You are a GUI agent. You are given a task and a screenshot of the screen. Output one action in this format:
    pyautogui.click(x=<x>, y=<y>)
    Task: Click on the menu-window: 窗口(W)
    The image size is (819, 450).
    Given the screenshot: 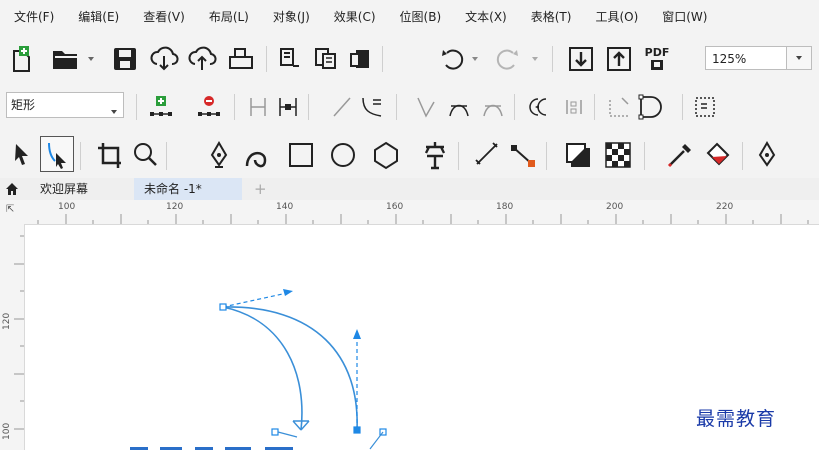 What is the action you would take?
    pyautogui.click(x=682, y=17)
    